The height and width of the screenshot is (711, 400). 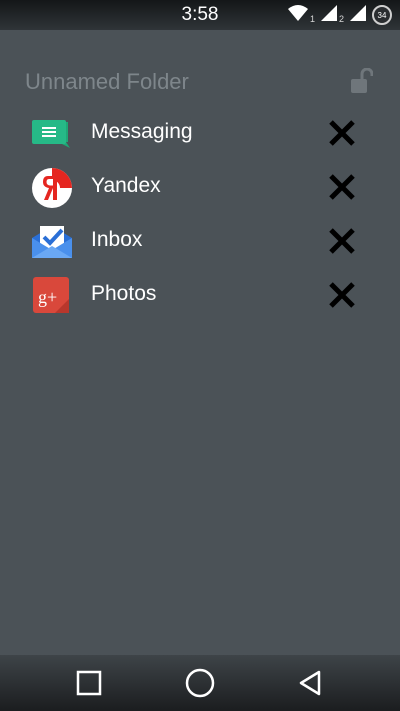 I want to click on wifi-icon, so click(x=297, y=15).